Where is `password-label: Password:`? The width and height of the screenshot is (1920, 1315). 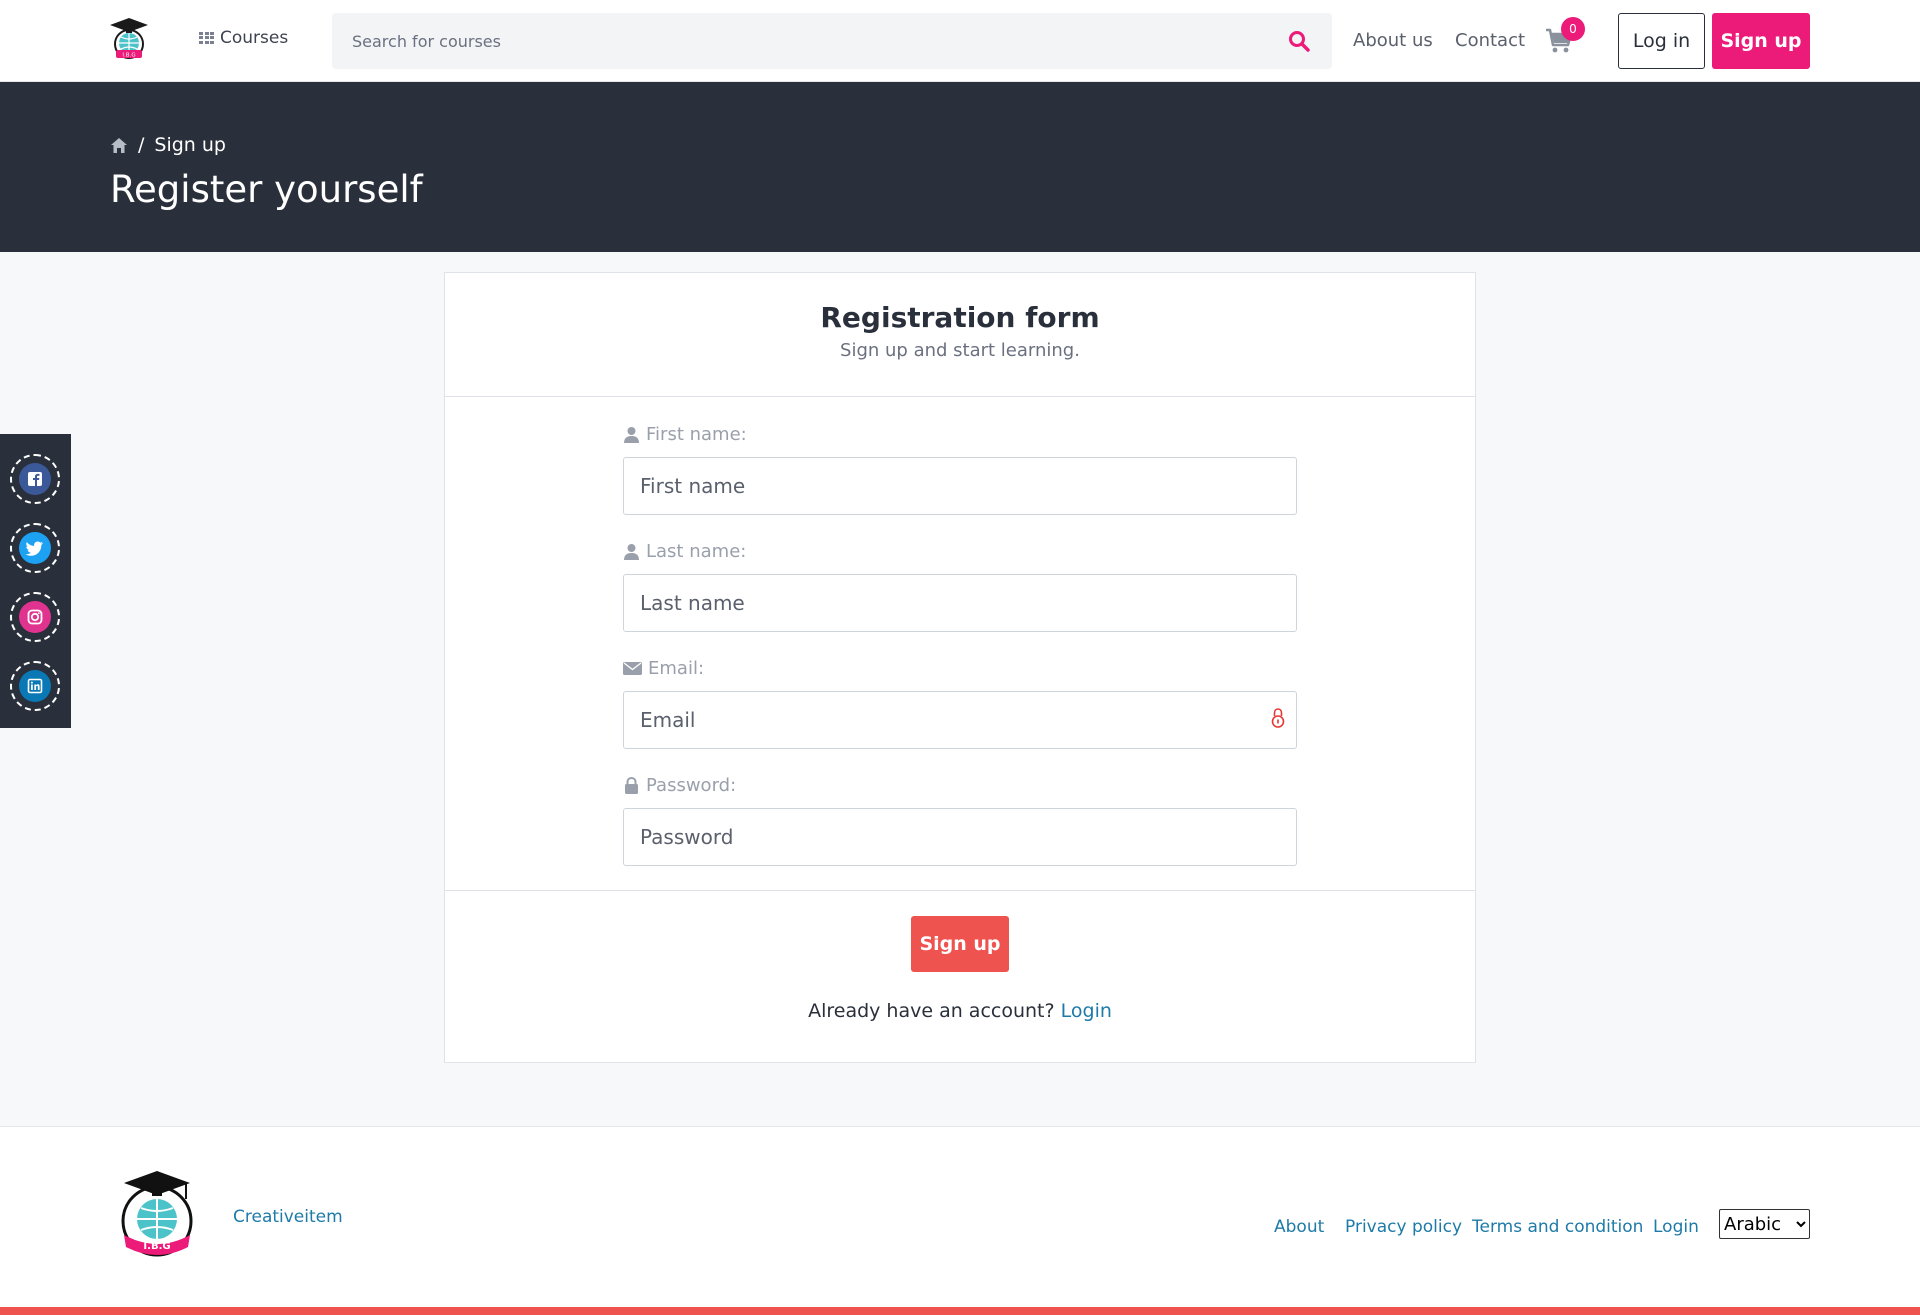
password-label: Password: is located at coordinates (679, 785).